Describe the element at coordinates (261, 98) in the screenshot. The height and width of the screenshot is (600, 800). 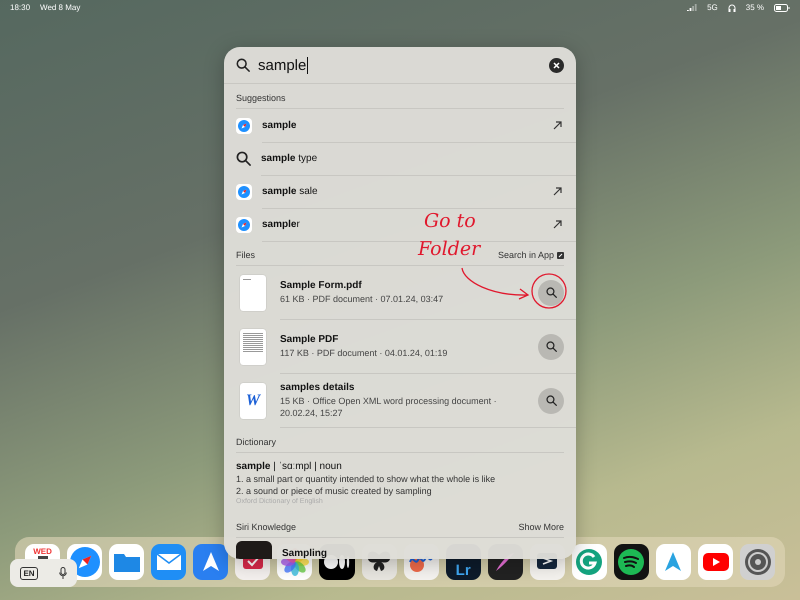
I see `section-header: Suggestions` at that location.